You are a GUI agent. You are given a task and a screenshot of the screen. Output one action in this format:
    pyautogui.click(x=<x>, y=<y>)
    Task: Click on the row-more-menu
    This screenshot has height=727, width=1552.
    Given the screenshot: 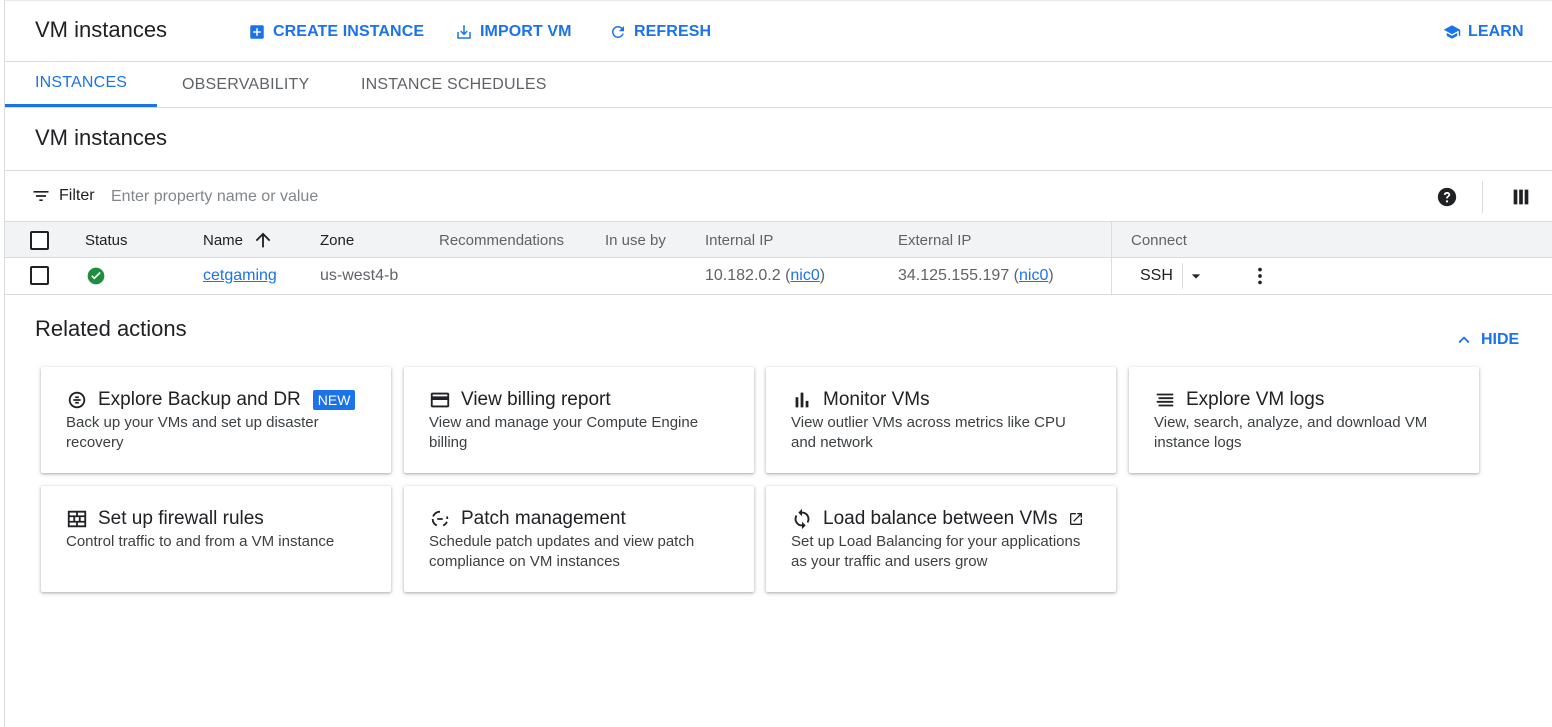 What is the action you would take?
    pyautogui.click(x=1260, y=276)
    